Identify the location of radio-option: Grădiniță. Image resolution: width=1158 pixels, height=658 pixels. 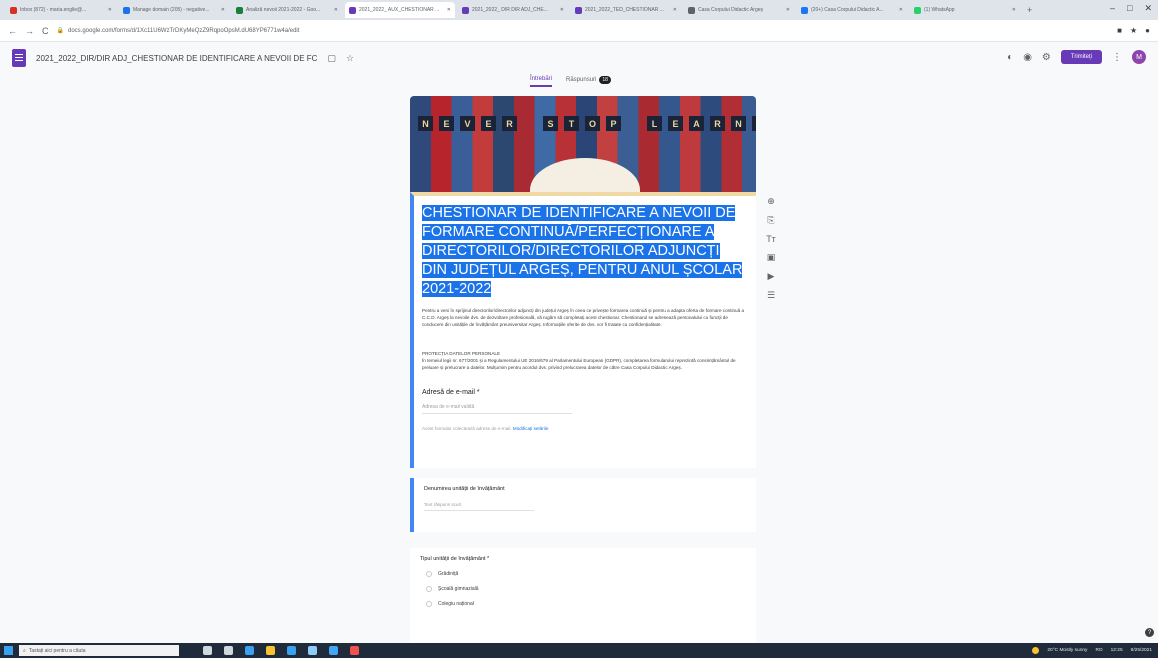
(583, 574).